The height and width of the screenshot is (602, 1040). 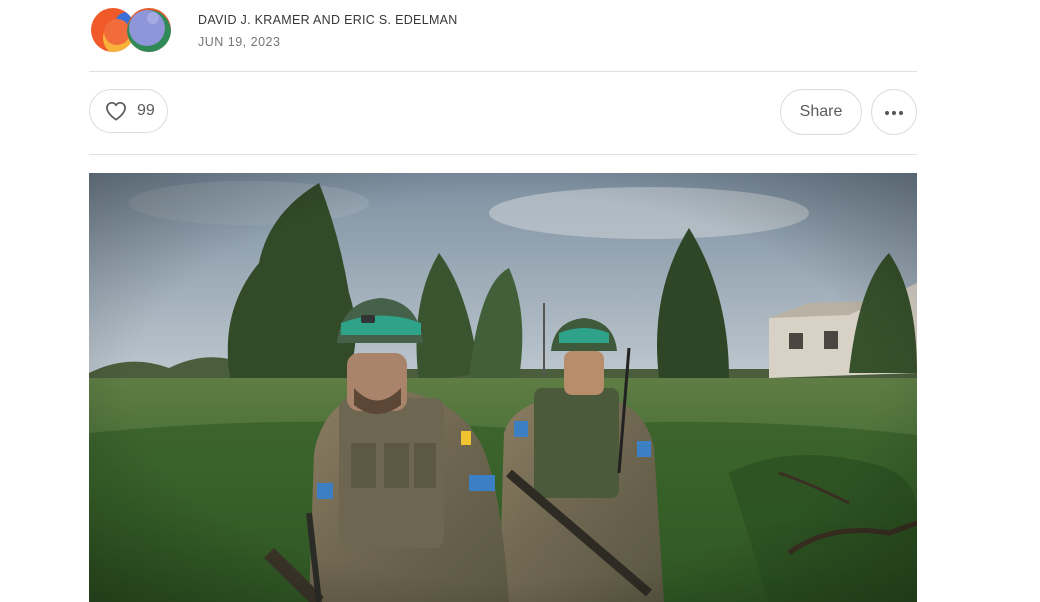 I want to click on ellipsis-icon, so click(x=894, y=112).